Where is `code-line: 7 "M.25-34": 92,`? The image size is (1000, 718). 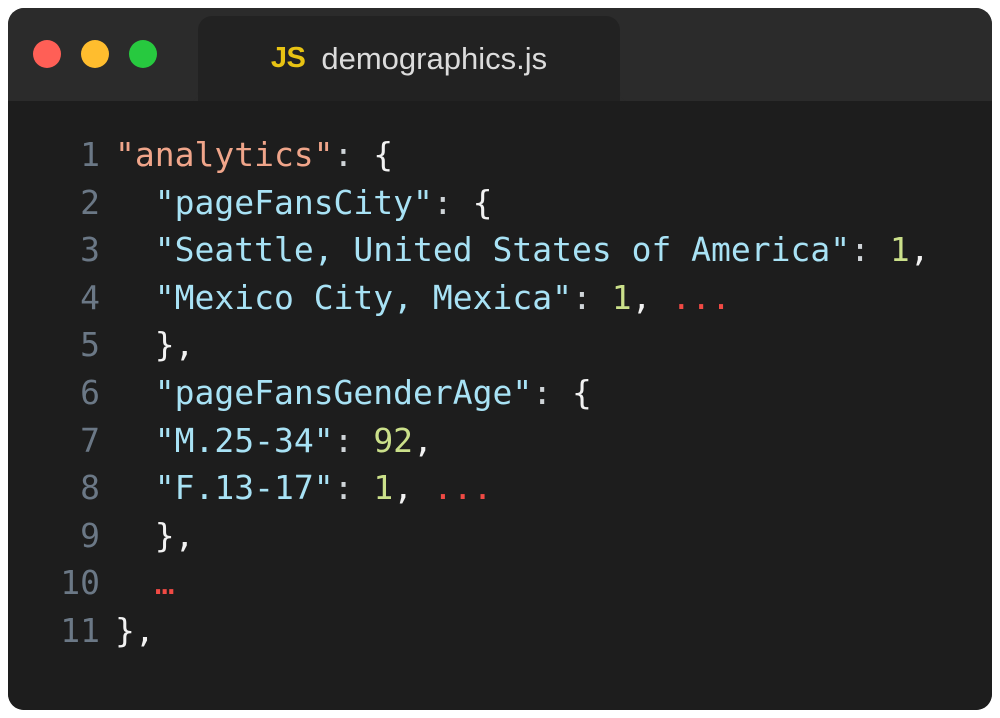
code-line: 7 "M.25-34": 92, is located at coordinates (500, 441).